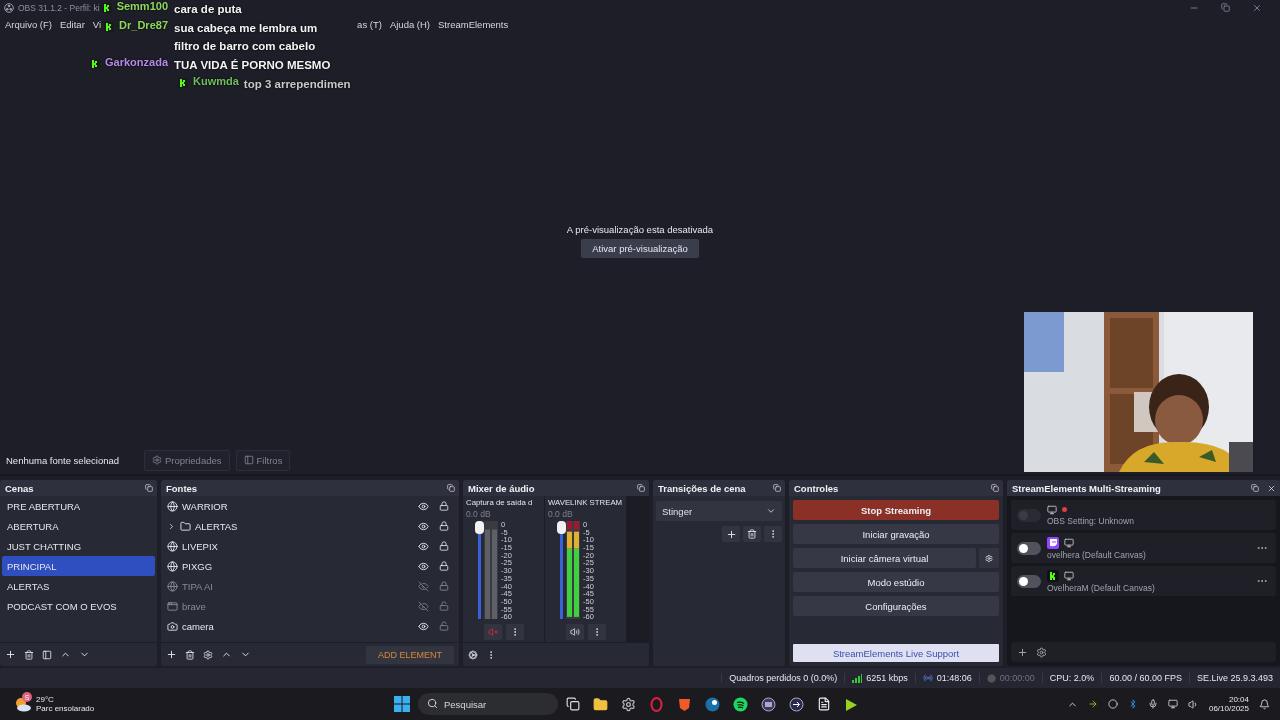 The image size is (1280, 720). What do you see at coordinates (1193, 704) in the screenshot?
I see `volume-icon` at bounding box center [1193, 704].